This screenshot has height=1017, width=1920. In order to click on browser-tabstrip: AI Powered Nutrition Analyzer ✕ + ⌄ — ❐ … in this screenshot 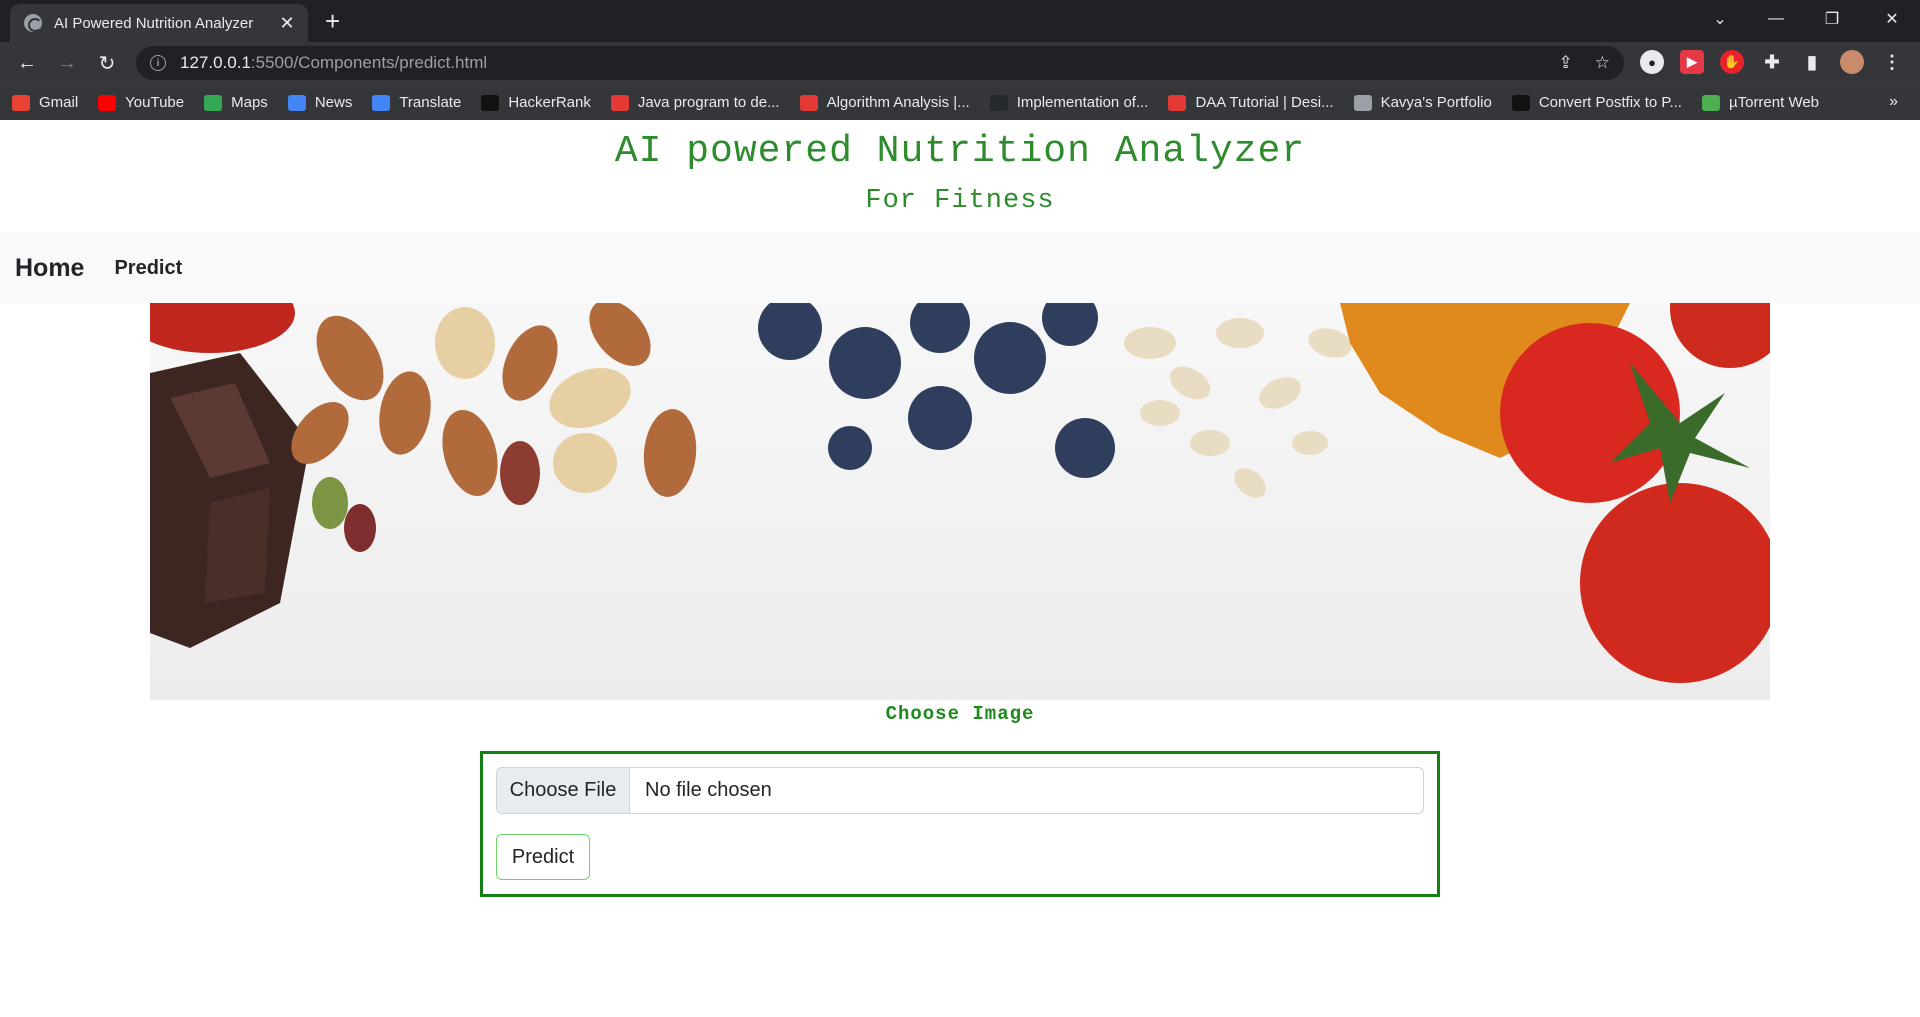, I will do `click(960, 21)`.